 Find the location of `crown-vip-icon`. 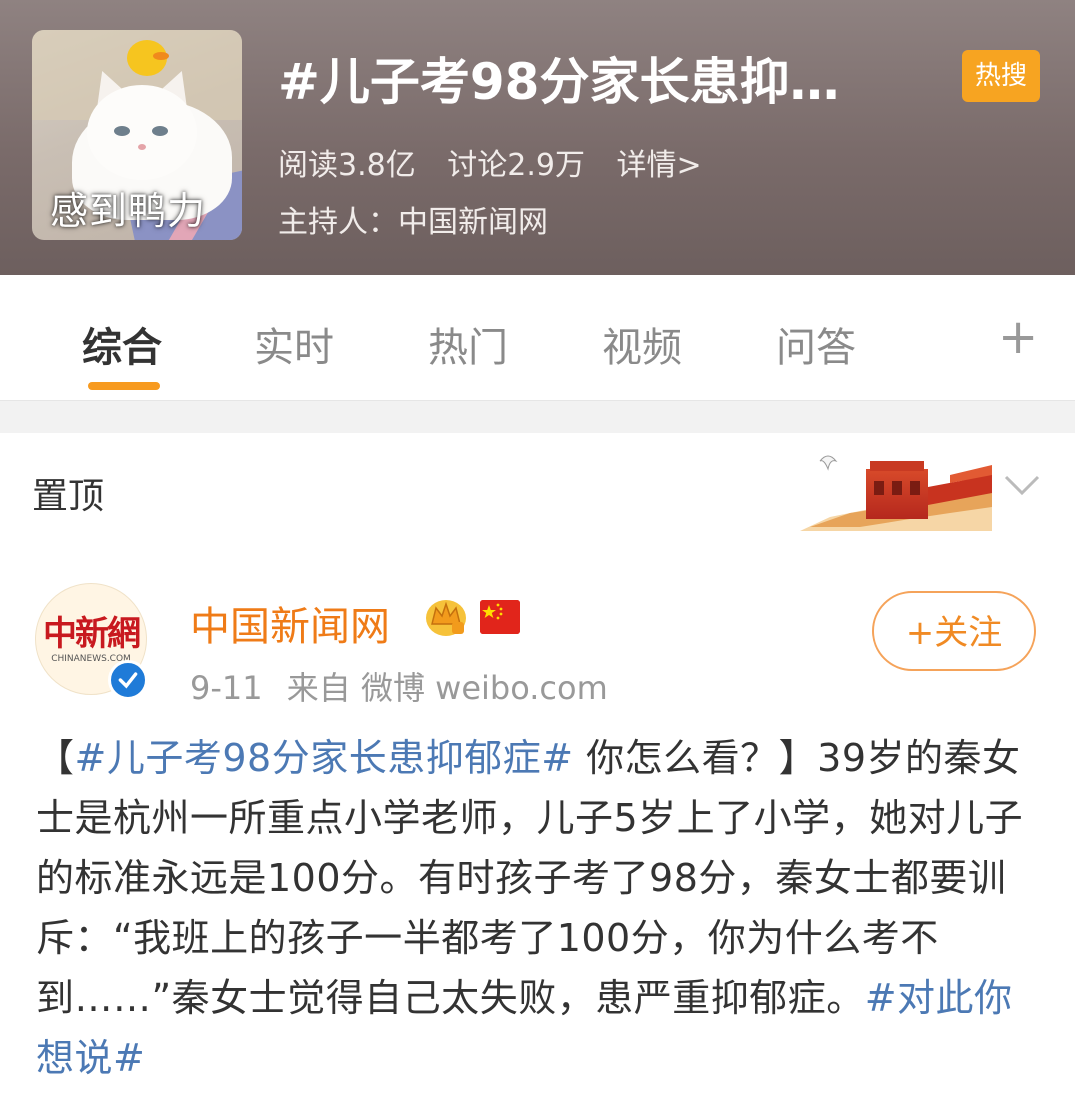

crown-vip-icon is located at coordinates (446, 618).